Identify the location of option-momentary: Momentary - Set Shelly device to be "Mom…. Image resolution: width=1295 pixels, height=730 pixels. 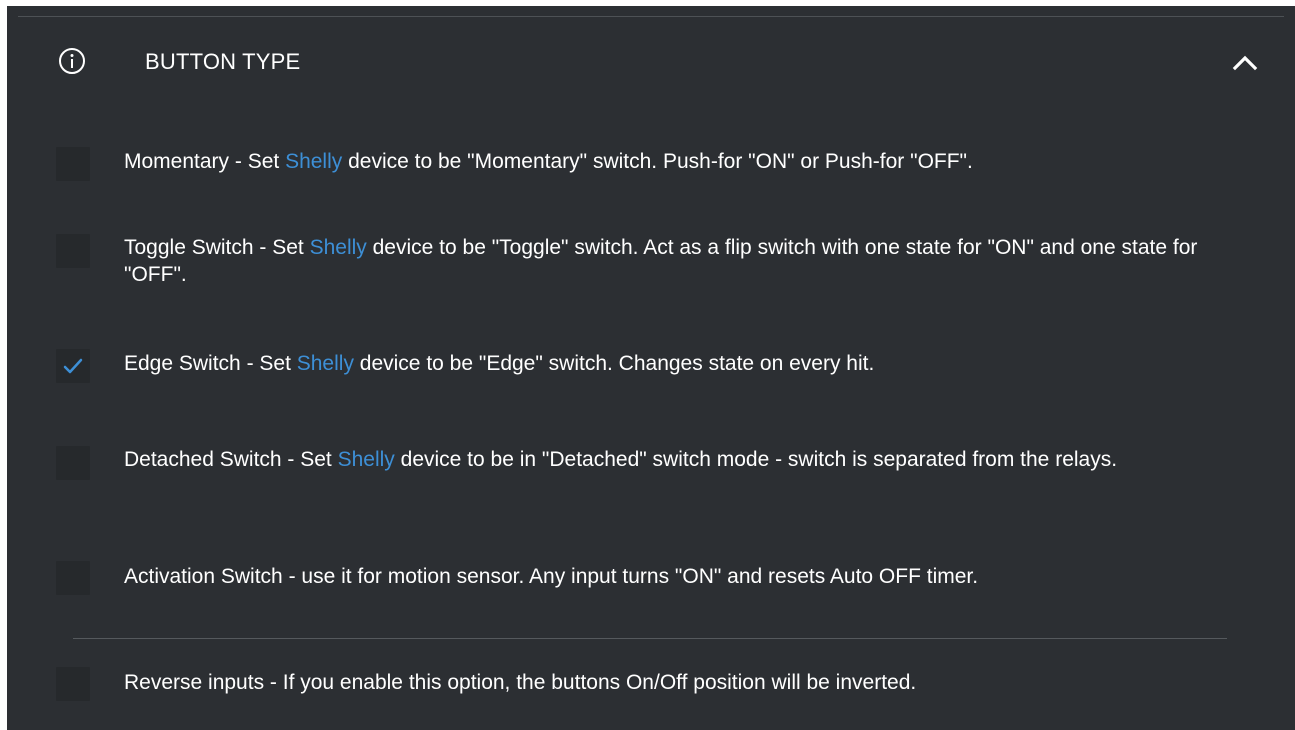
(651, 164).